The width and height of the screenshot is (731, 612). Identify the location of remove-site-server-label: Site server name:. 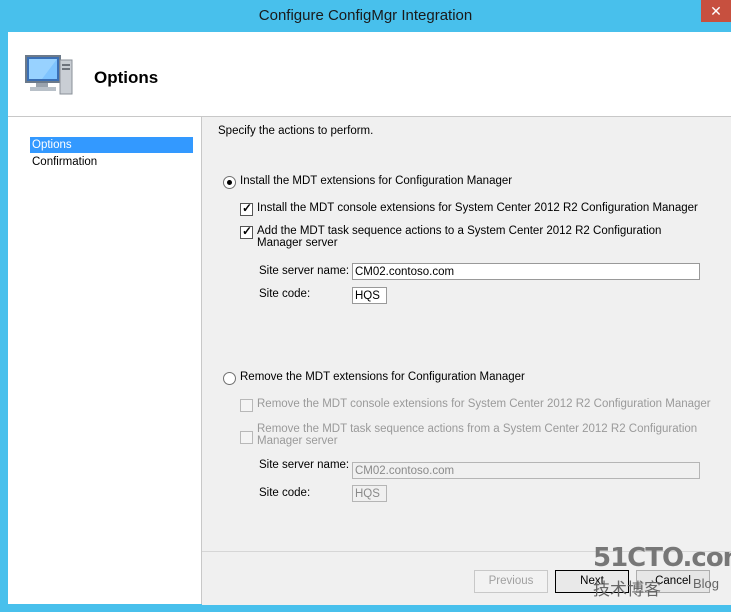
(304, 465).